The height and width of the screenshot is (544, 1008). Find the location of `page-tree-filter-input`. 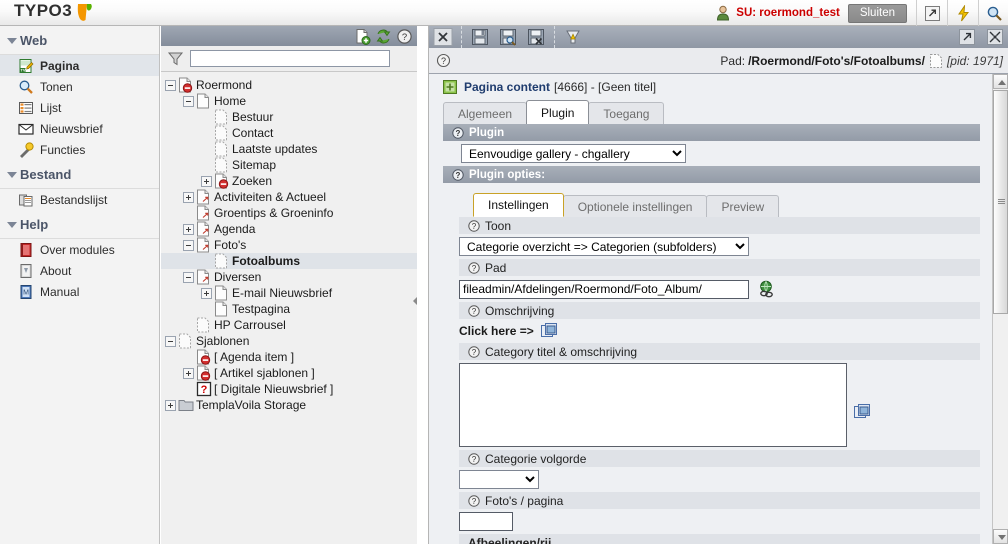

page-tree-filter-input is located at coordinates (290, 58).